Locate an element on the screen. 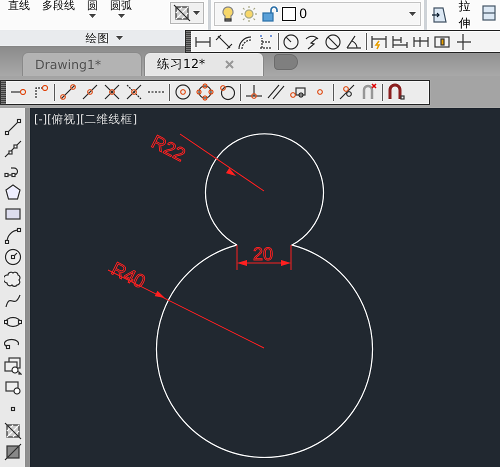  line-icon is located at coordinates (13, 127).